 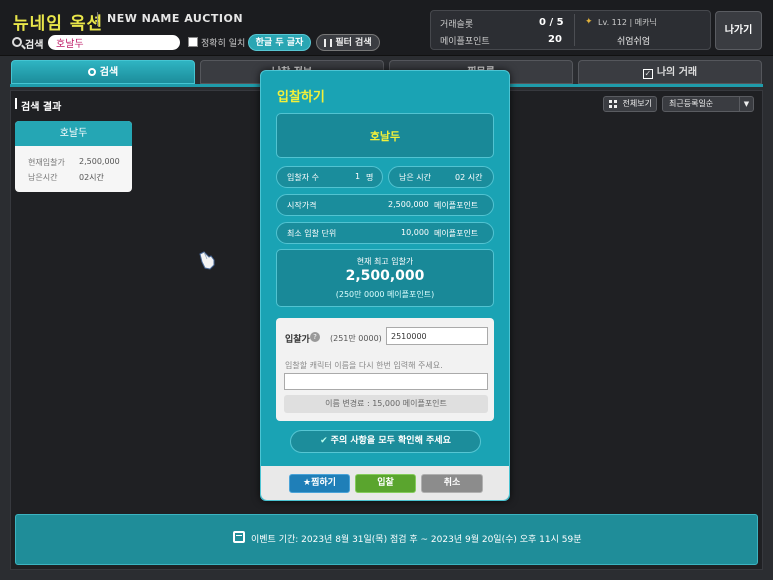 I want to click on confirm-notice-label: 주의 사항을 모두 확인해 주세요, so click(x=390, y=441).